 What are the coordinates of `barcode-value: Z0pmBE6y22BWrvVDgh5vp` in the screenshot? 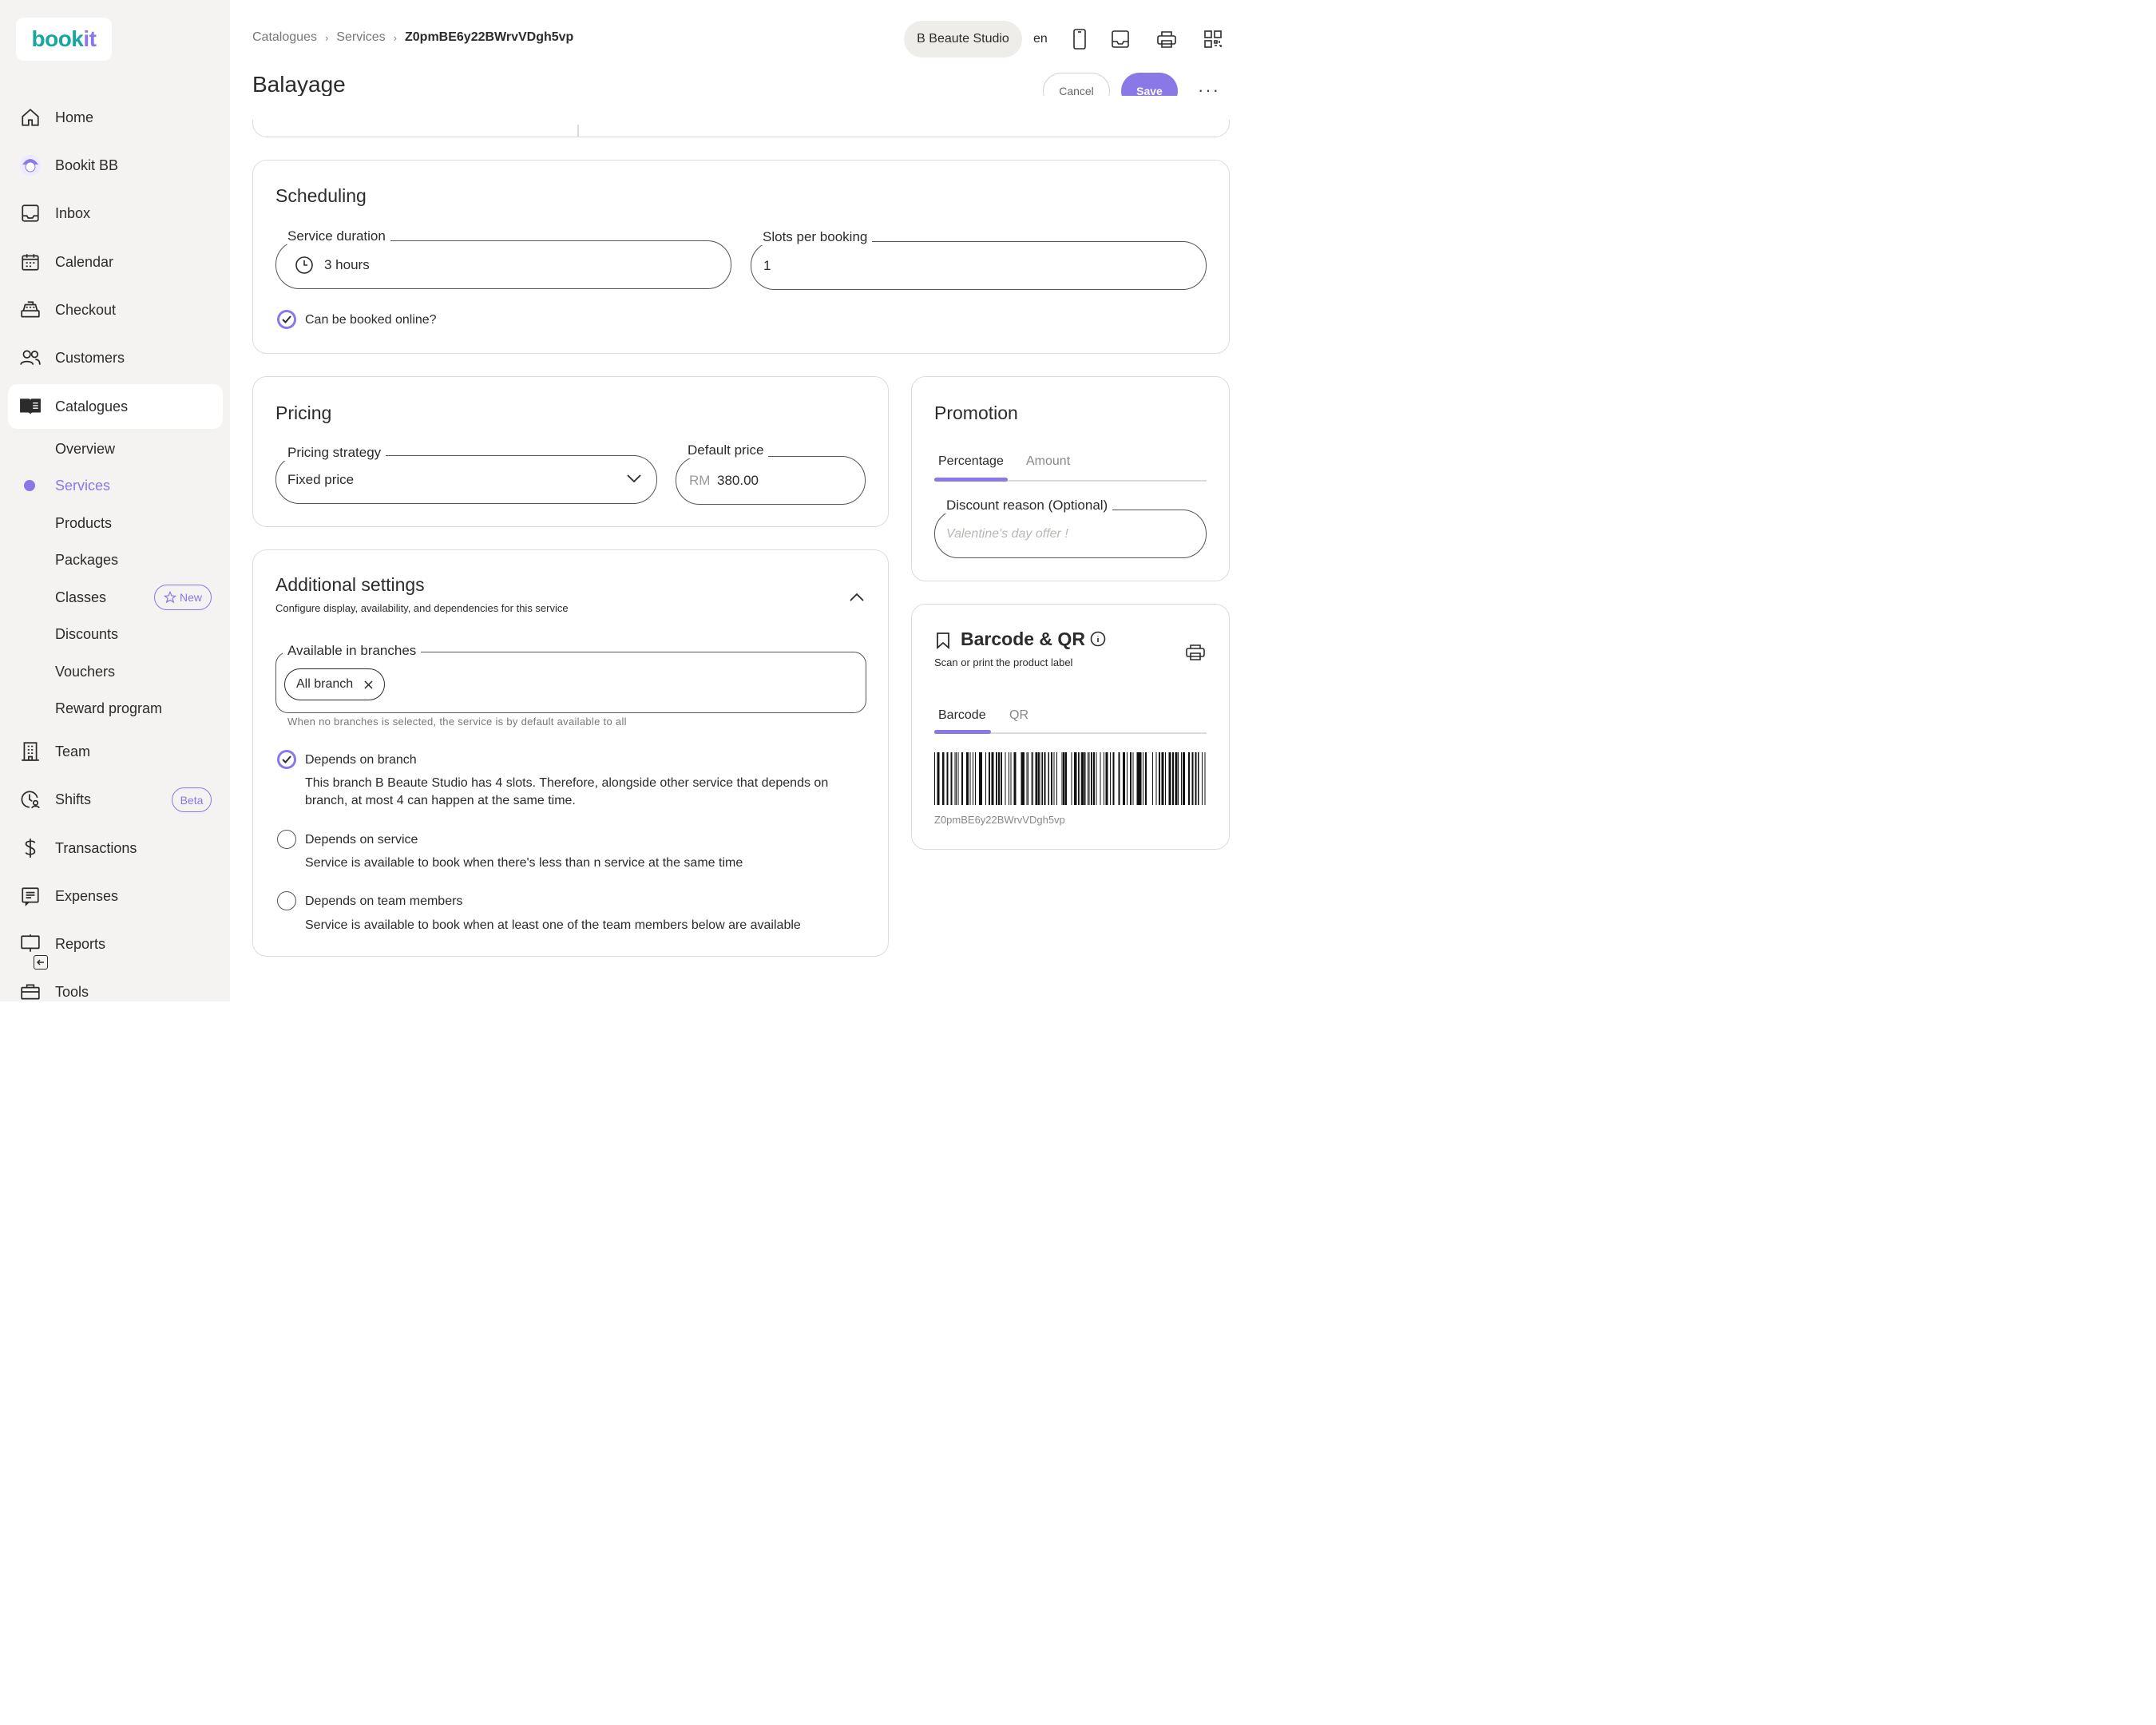 It's located at (999, 820).